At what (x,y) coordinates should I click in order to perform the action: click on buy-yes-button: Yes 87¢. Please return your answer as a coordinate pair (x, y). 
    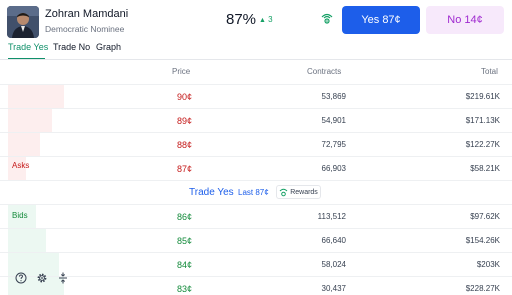
    Looking at the image, I should click on (381, 20).